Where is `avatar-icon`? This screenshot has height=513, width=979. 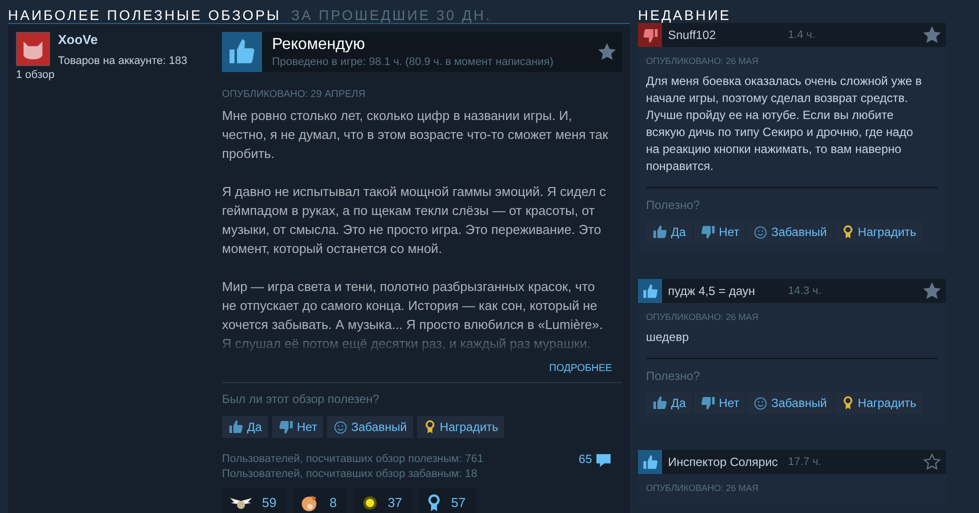 avatar-icon is located at coordinates (33, 49).